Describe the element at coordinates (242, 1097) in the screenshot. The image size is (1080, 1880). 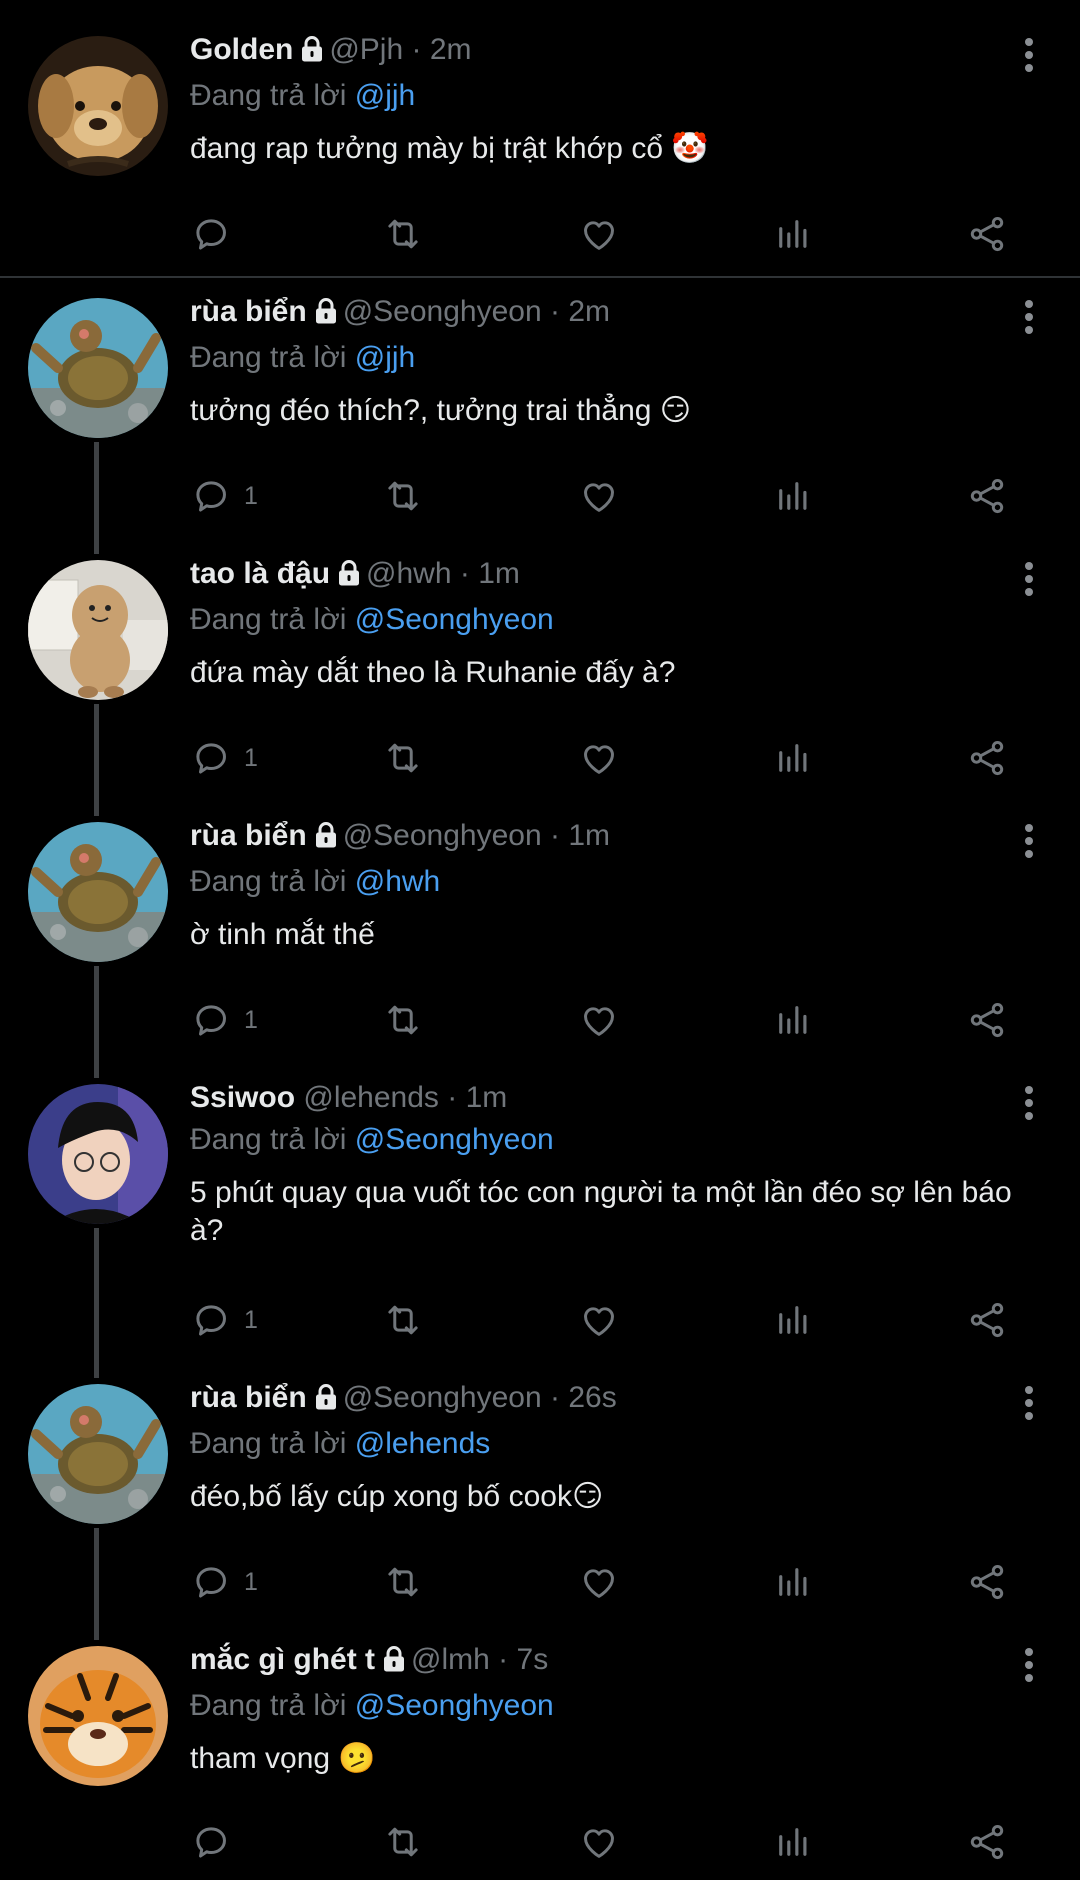
I see `display-name: Ssiwoo` at that location.